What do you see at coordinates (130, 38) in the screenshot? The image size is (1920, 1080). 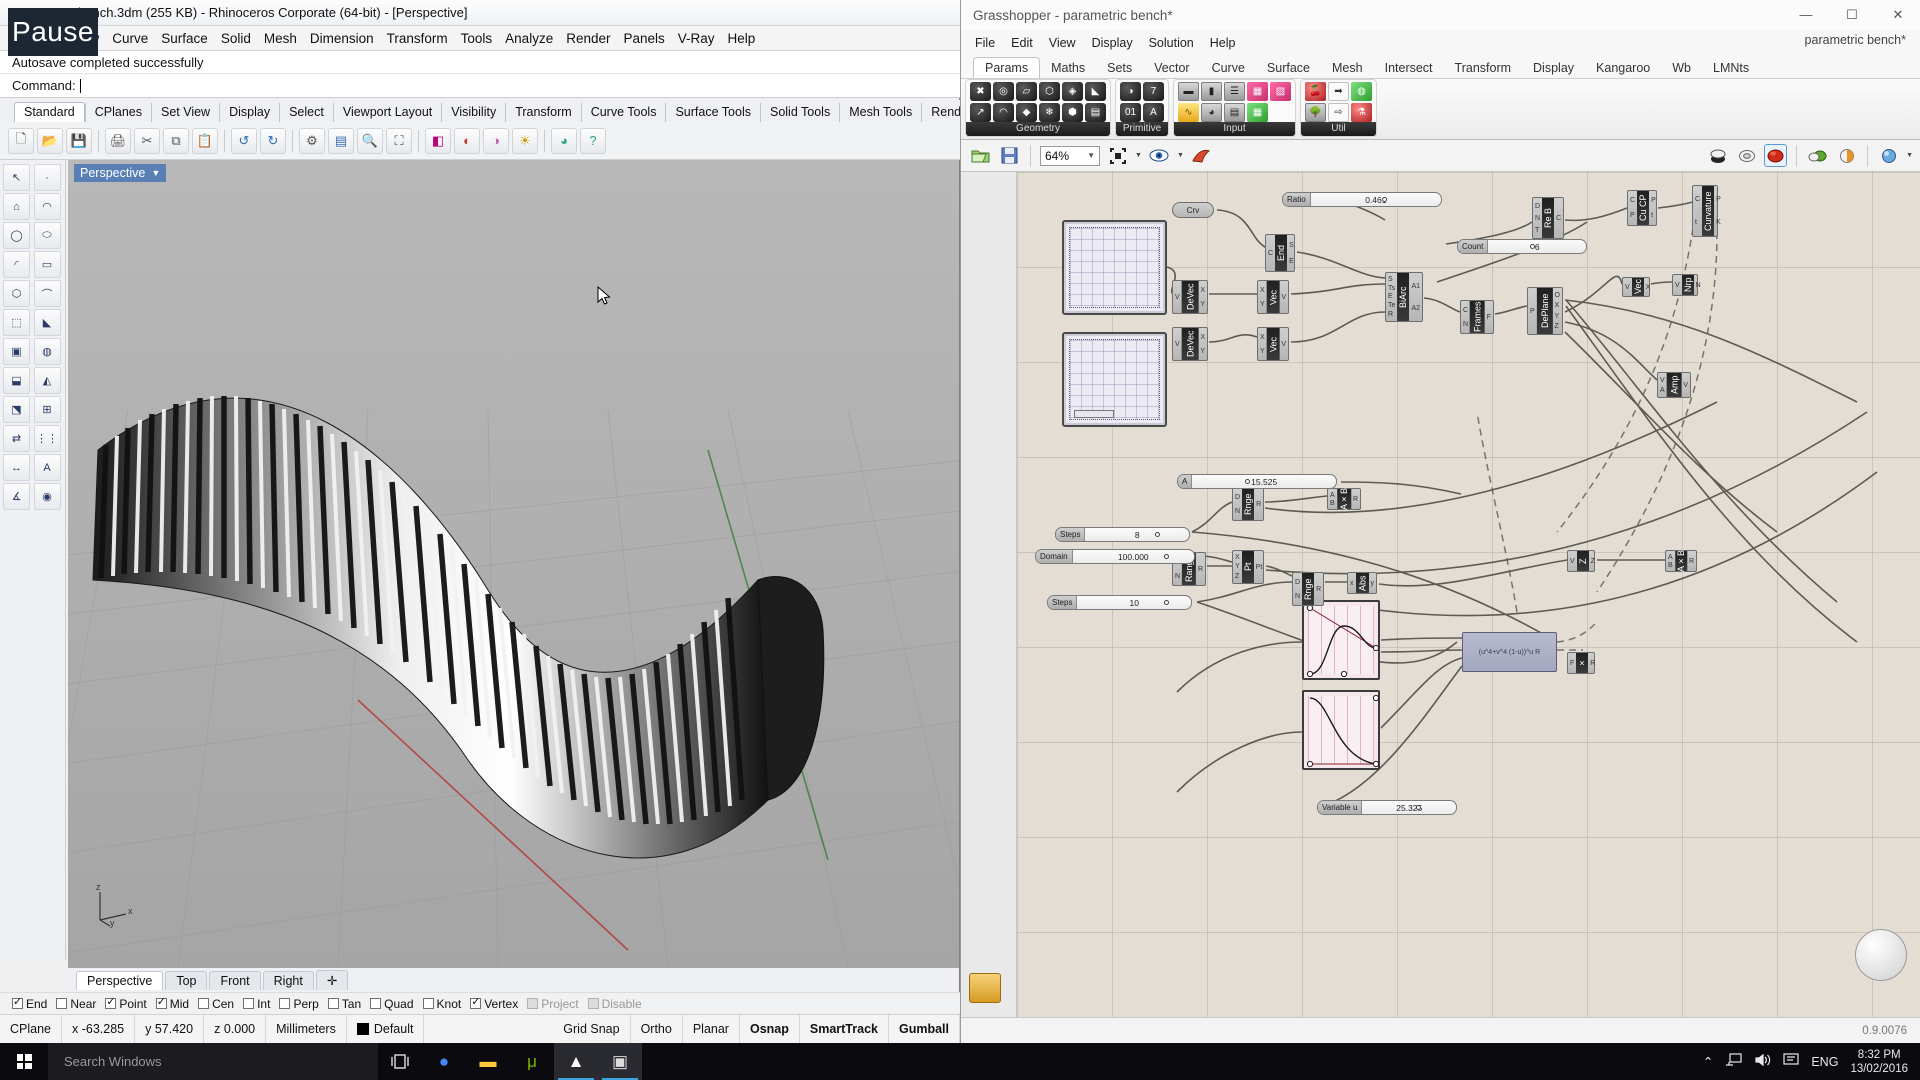 I see `menu-item-curve: Curve` at bounding box center [130, 38].